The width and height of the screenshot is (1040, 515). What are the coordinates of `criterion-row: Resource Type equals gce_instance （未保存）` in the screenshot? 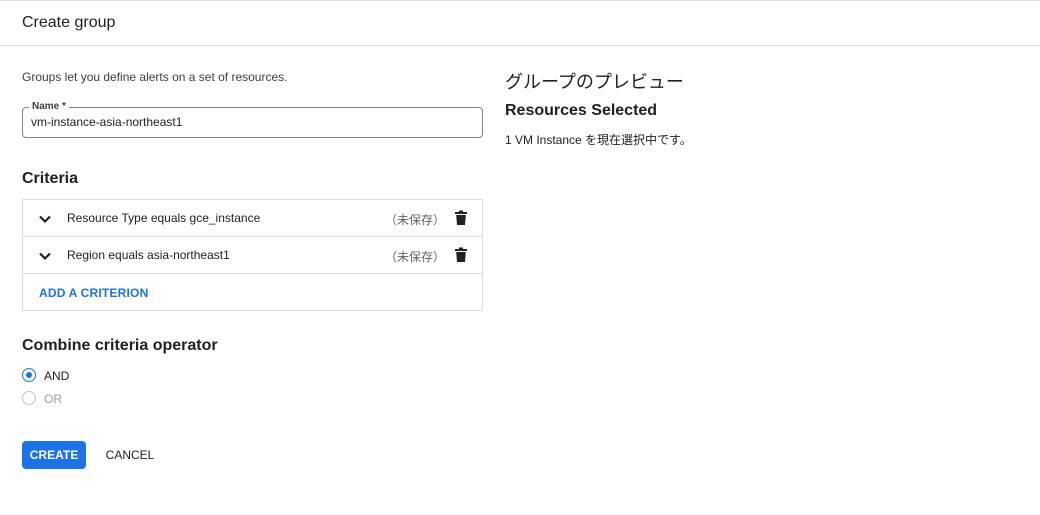 It's located at (252, 218).